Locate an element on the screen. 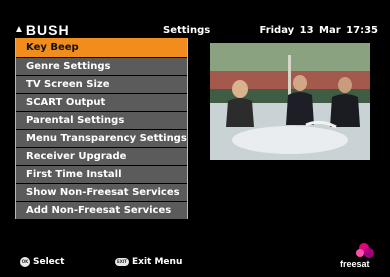  menu-item-parental-settings: Parental Settings is located at coordinates (101, 120).